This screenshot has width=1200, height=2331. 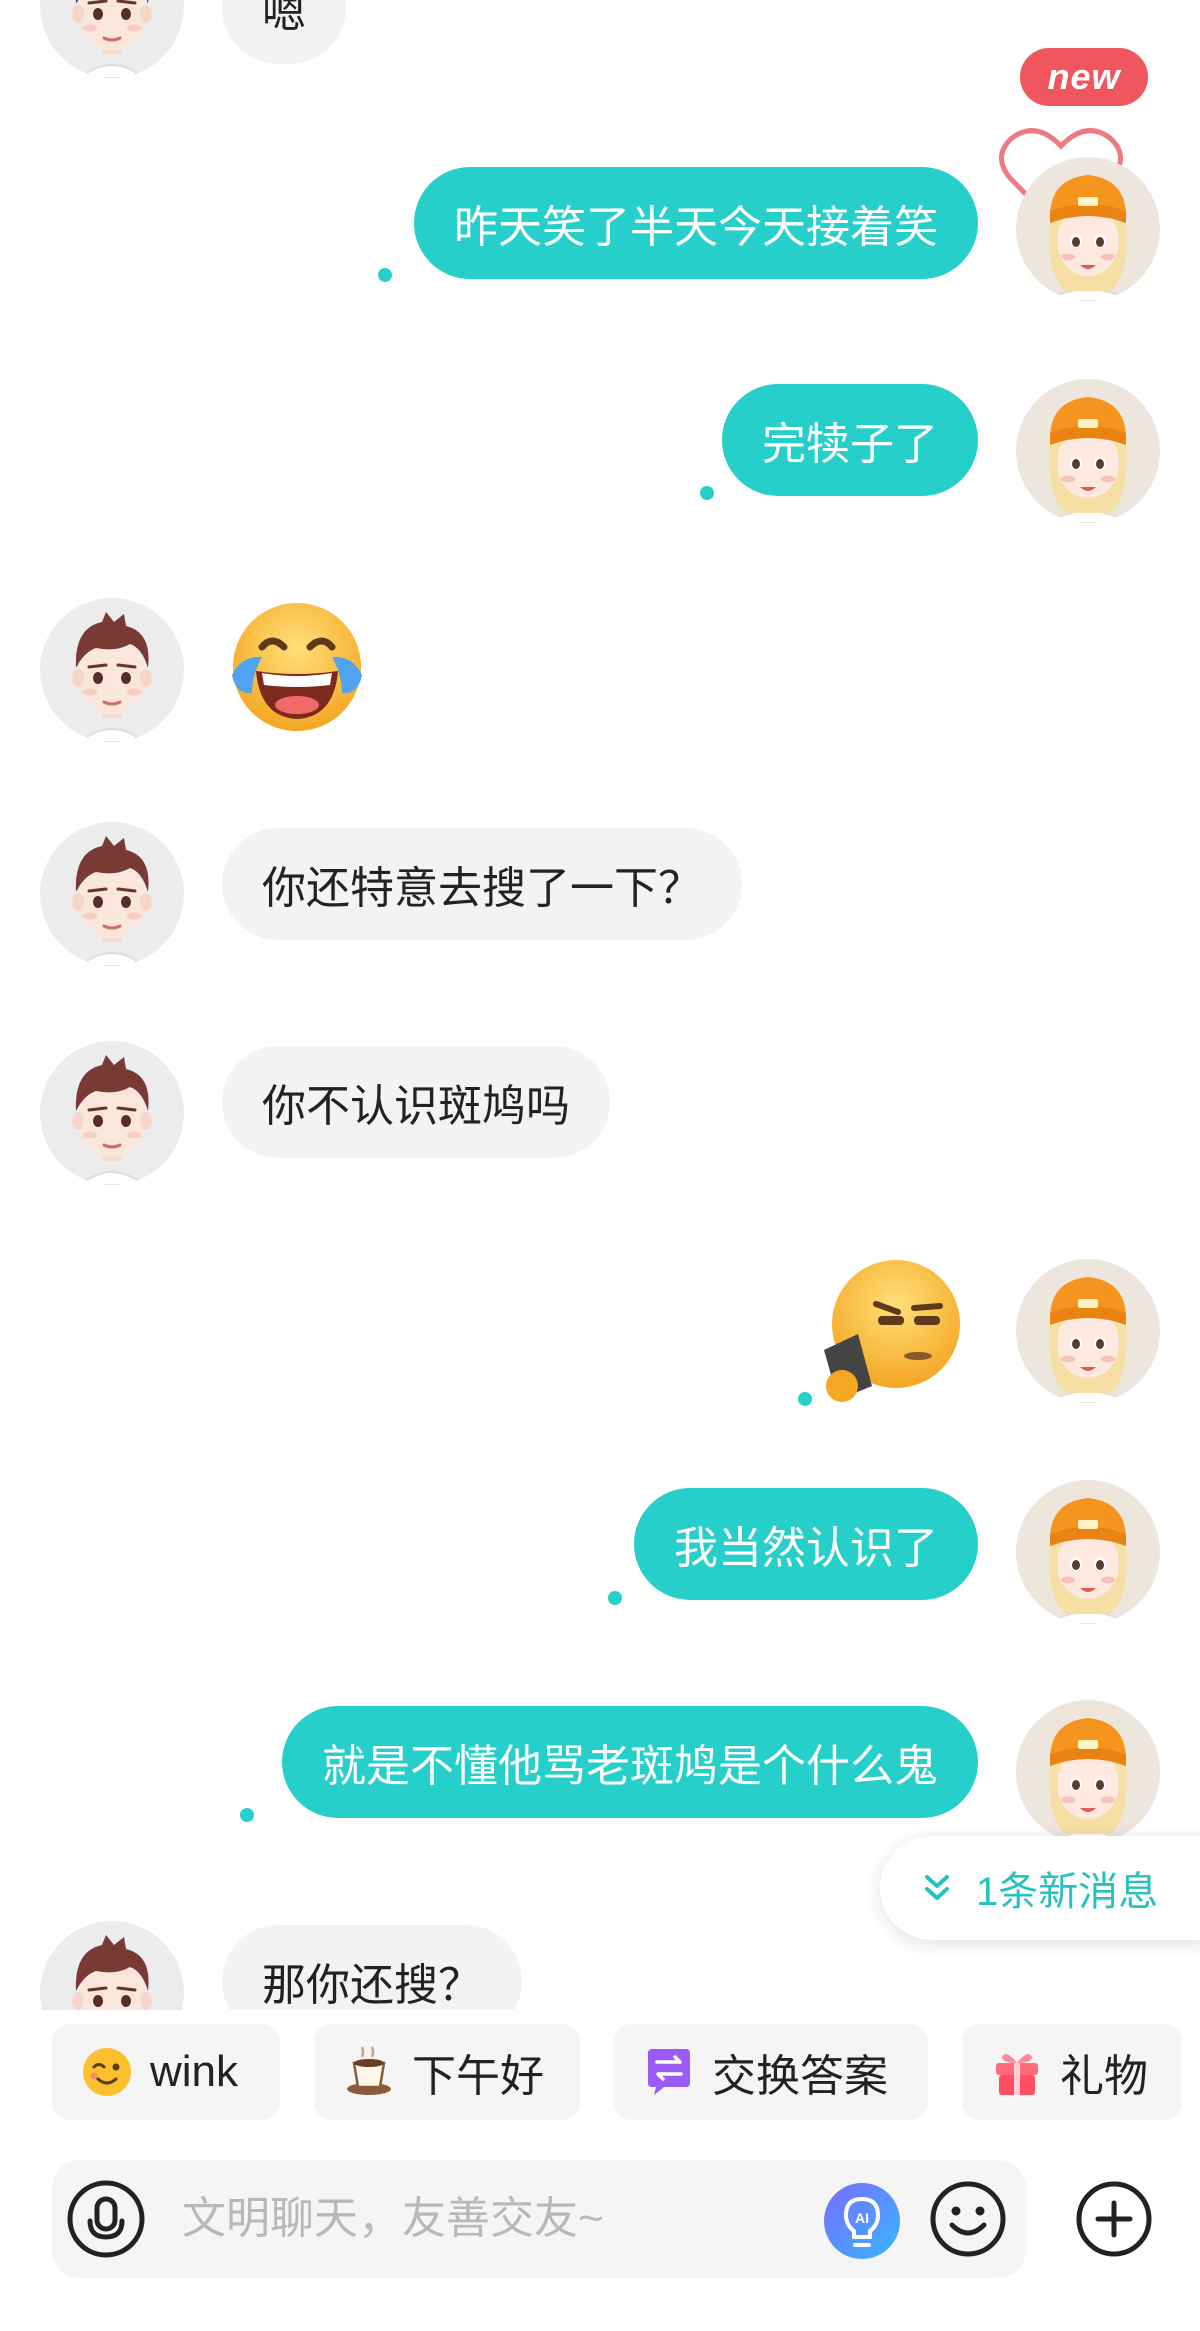 I want to click on quick-action-gift: 礼物, so click(x=1072, y=2072).